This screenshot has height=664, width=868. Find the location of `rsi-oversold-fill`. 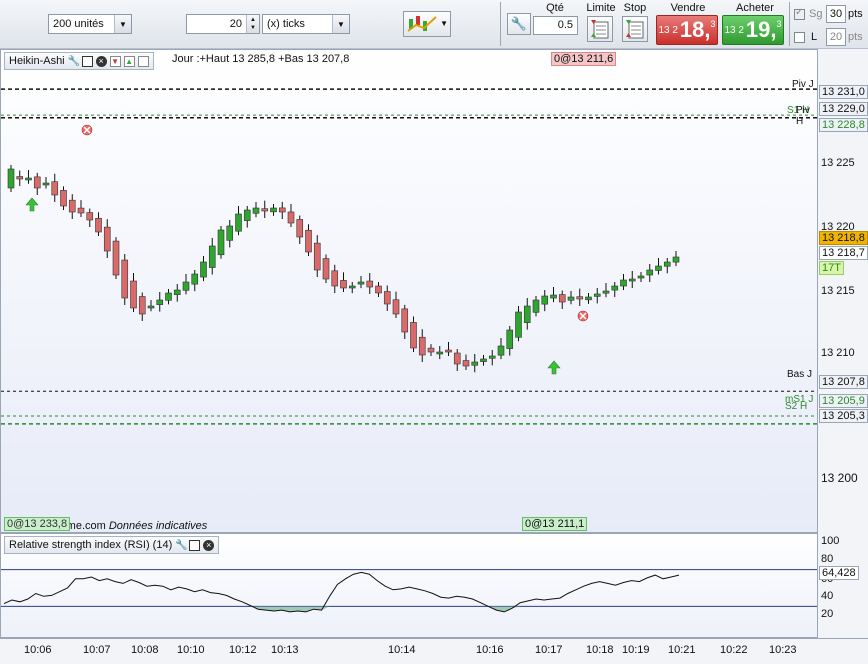

rsi-oversold-fill is located at coordinates (341, 609).